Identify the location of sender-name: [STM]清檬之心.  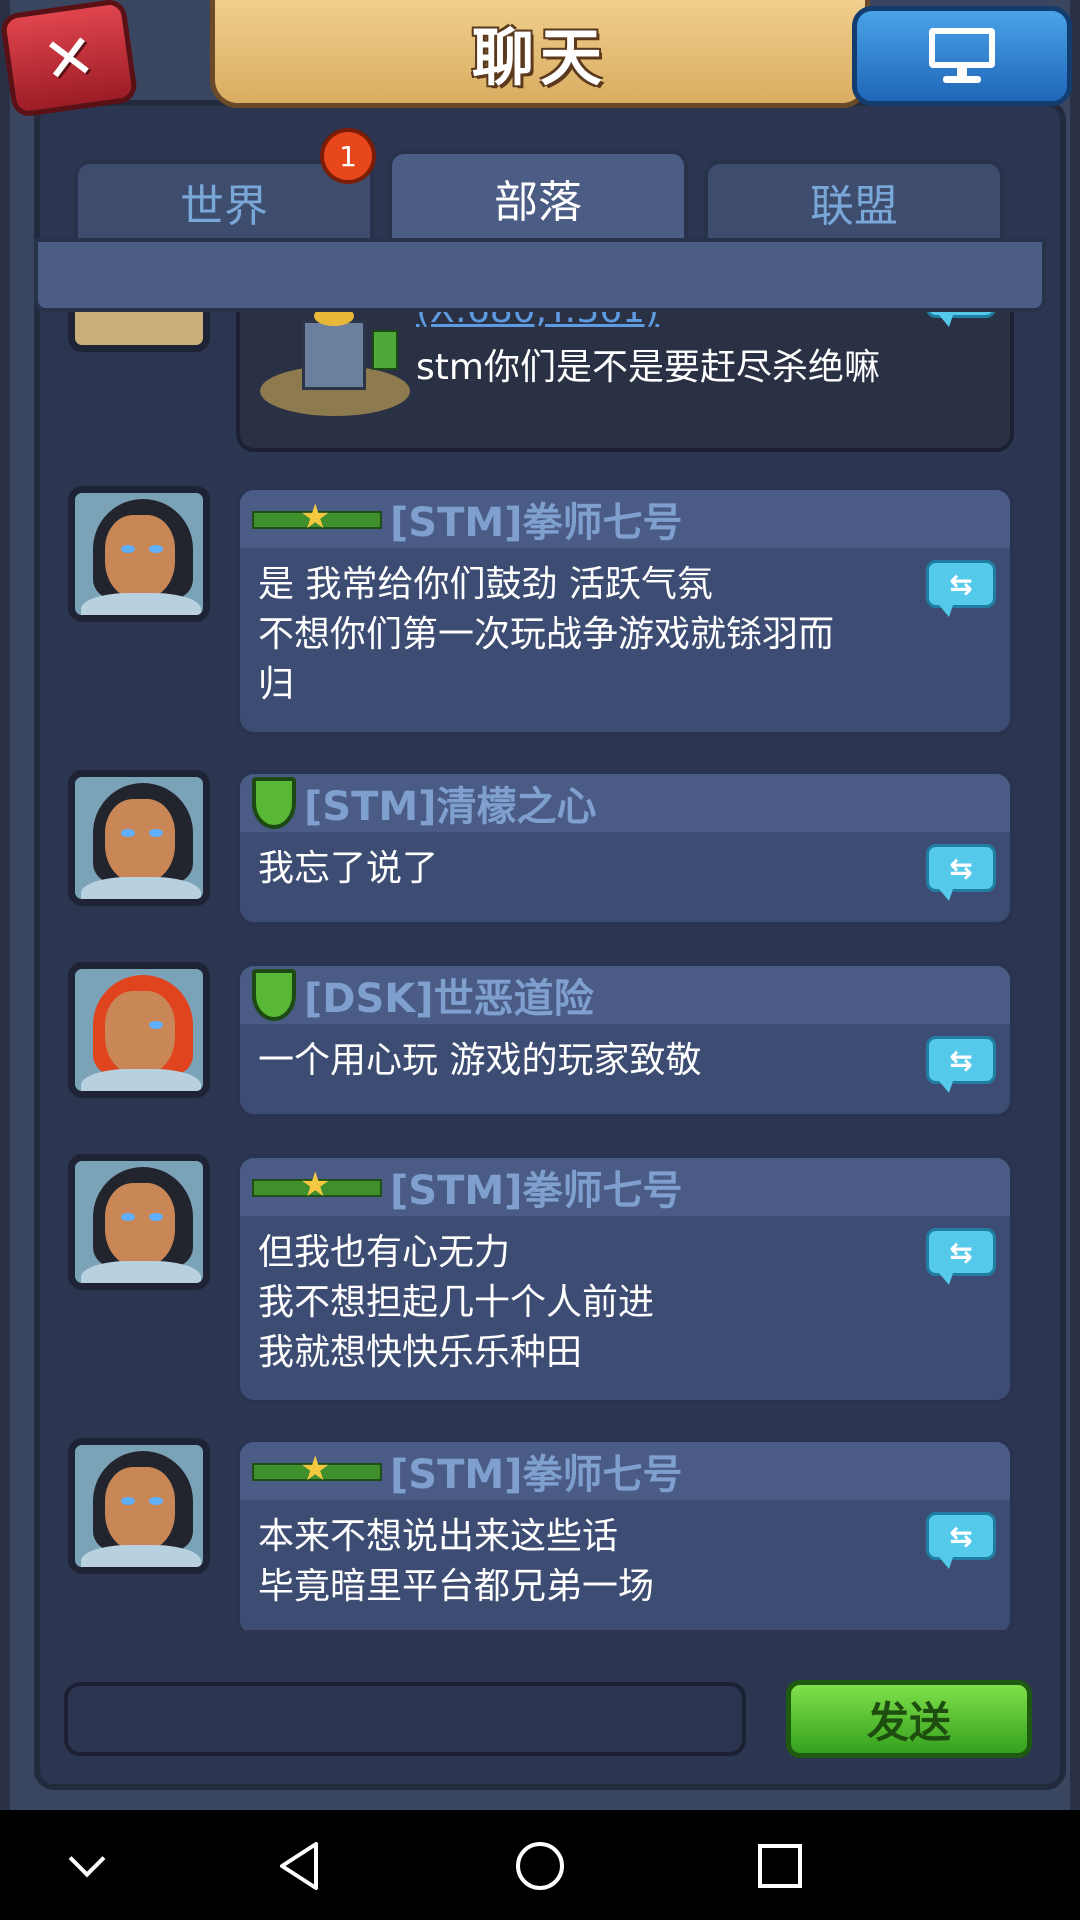
(450, 803).